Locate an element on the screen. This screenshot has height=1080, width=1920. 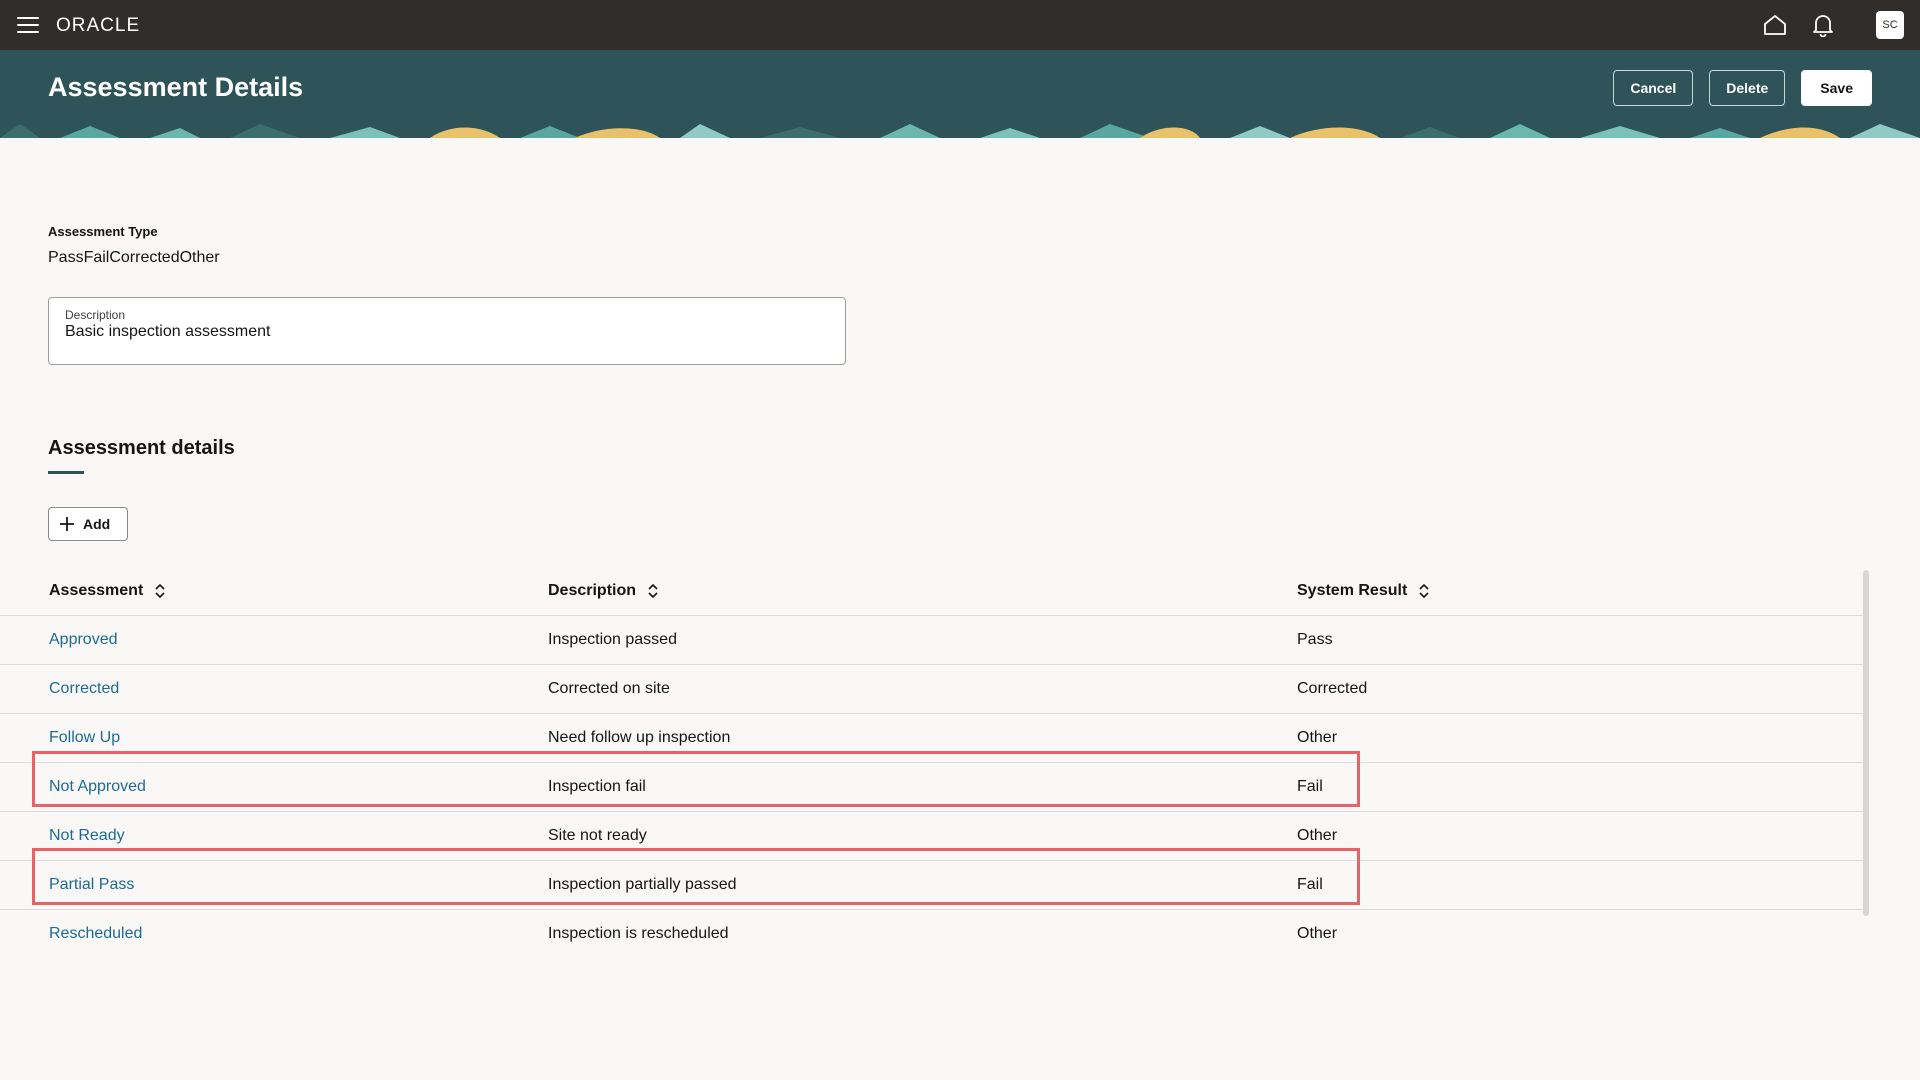
bell-icon is located at coordinates (1823, 25).